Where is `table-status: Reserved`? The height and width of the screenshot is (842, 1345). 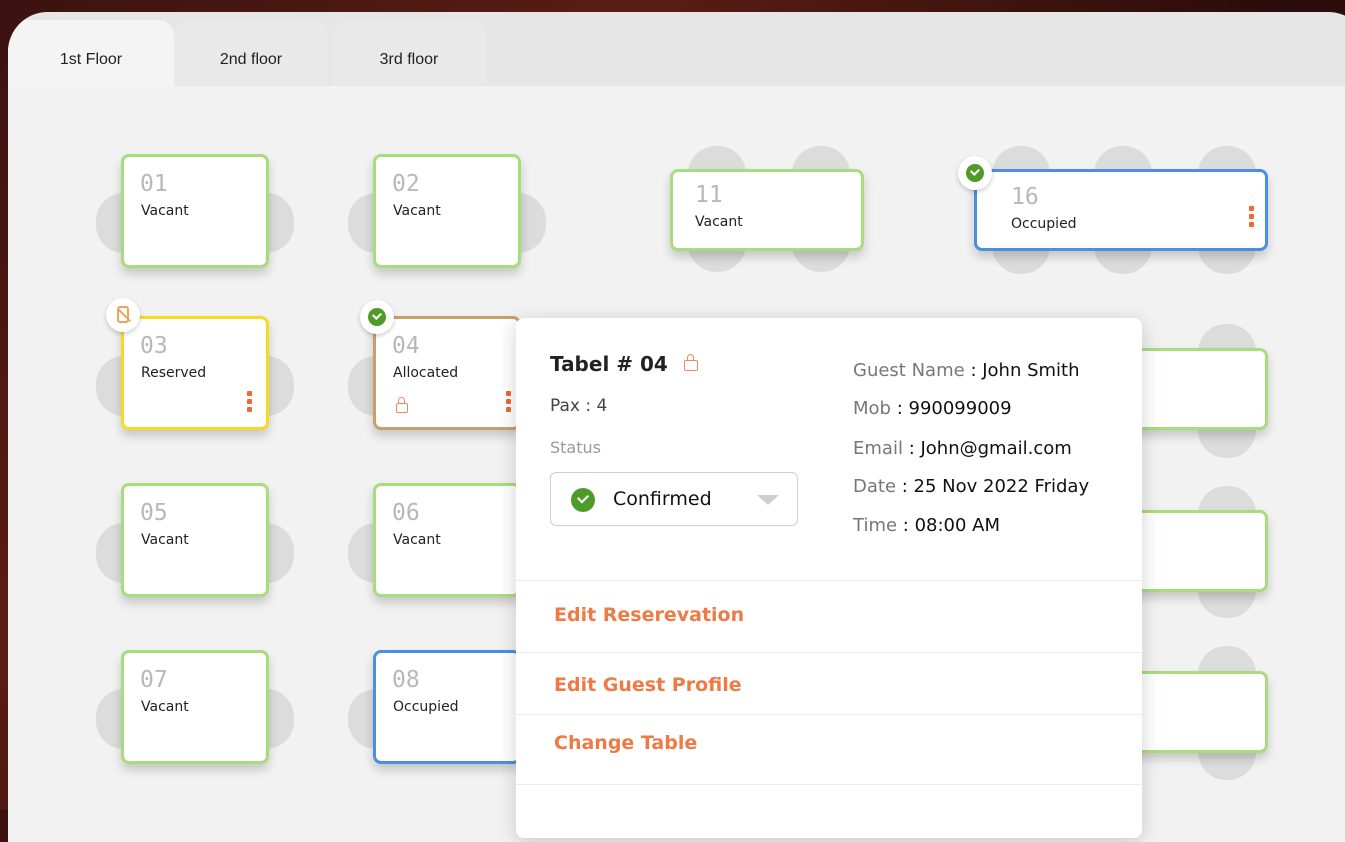
table-status: Reserved is located at coordinates (174, 373).